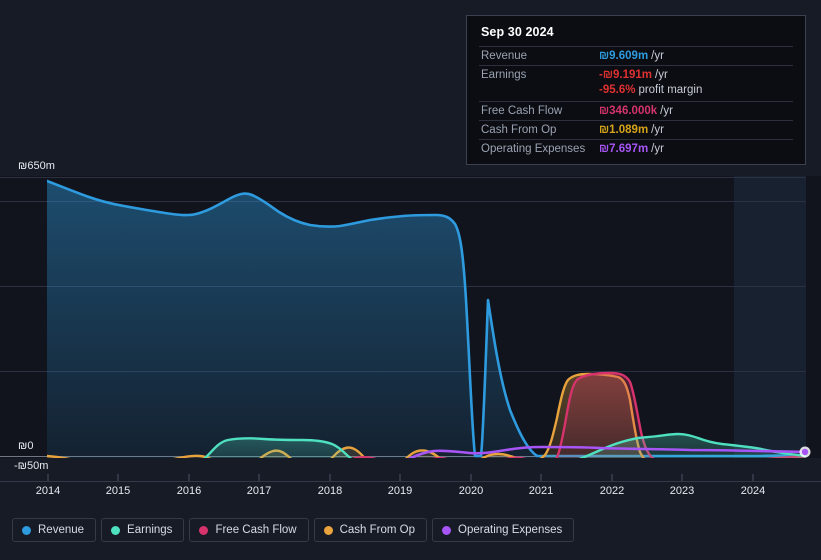  I want to click on x-tick-marks, so click(400, 477).